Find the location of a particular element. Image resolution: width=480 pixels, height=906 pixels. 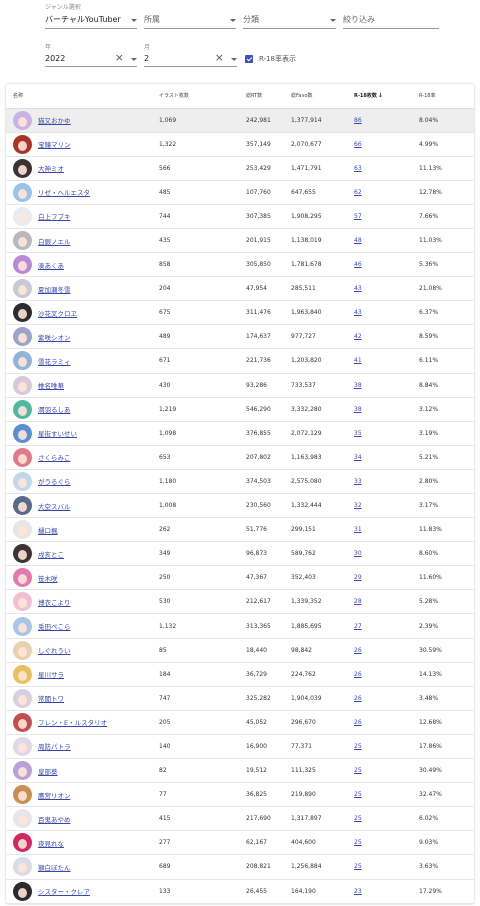

header-rt: 総RT数 is located at coordinates (268, 96).